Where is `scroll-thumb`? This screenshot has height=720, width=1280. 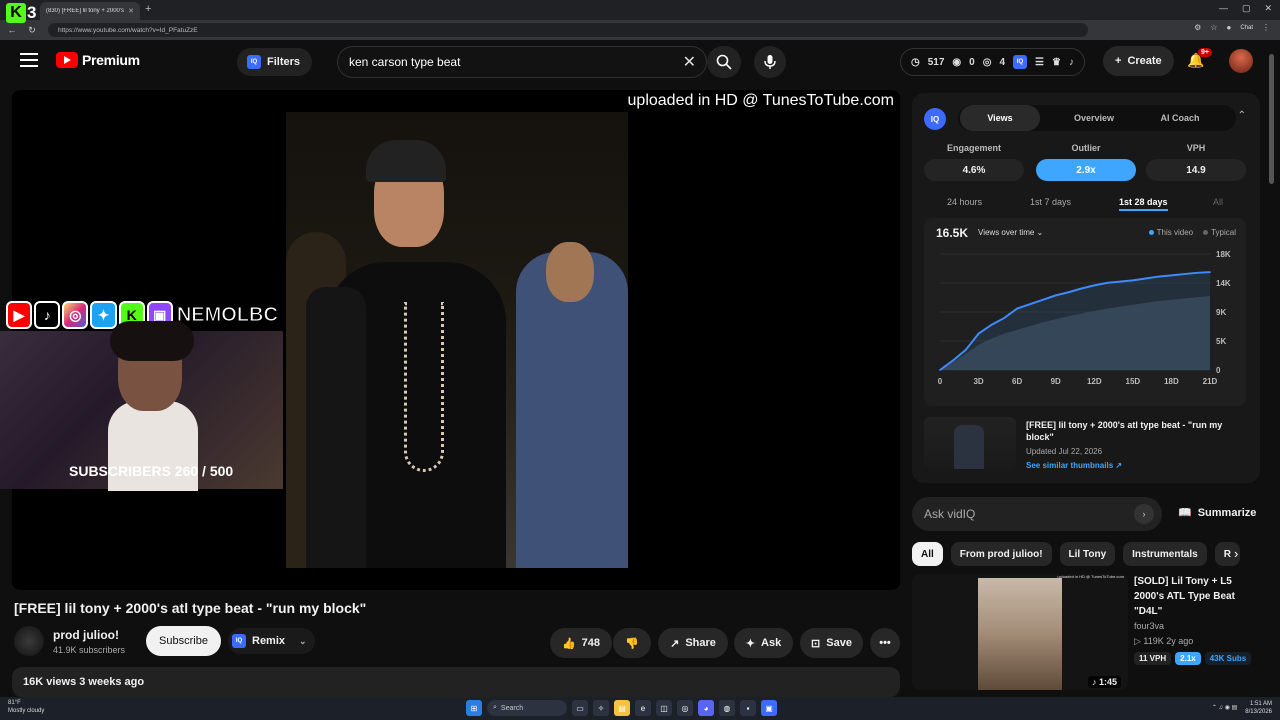
scroll-thumb is located at coordinates (1271, 119).